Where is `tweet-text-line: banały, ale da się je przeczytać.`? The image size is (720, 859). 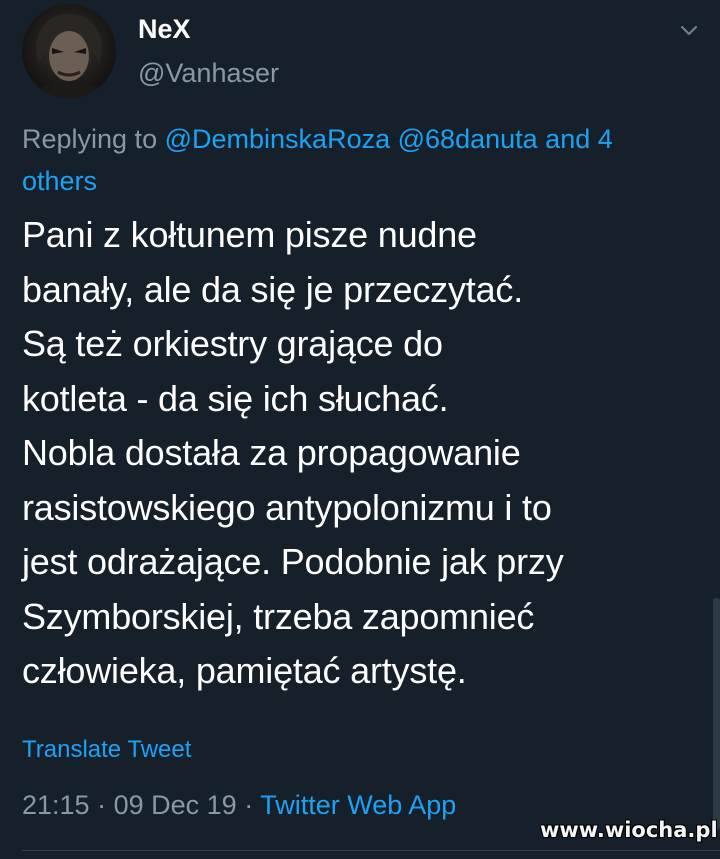 tweet-text-line: banały, ale da się je przeczytać. is located at coordinates (273, 289).